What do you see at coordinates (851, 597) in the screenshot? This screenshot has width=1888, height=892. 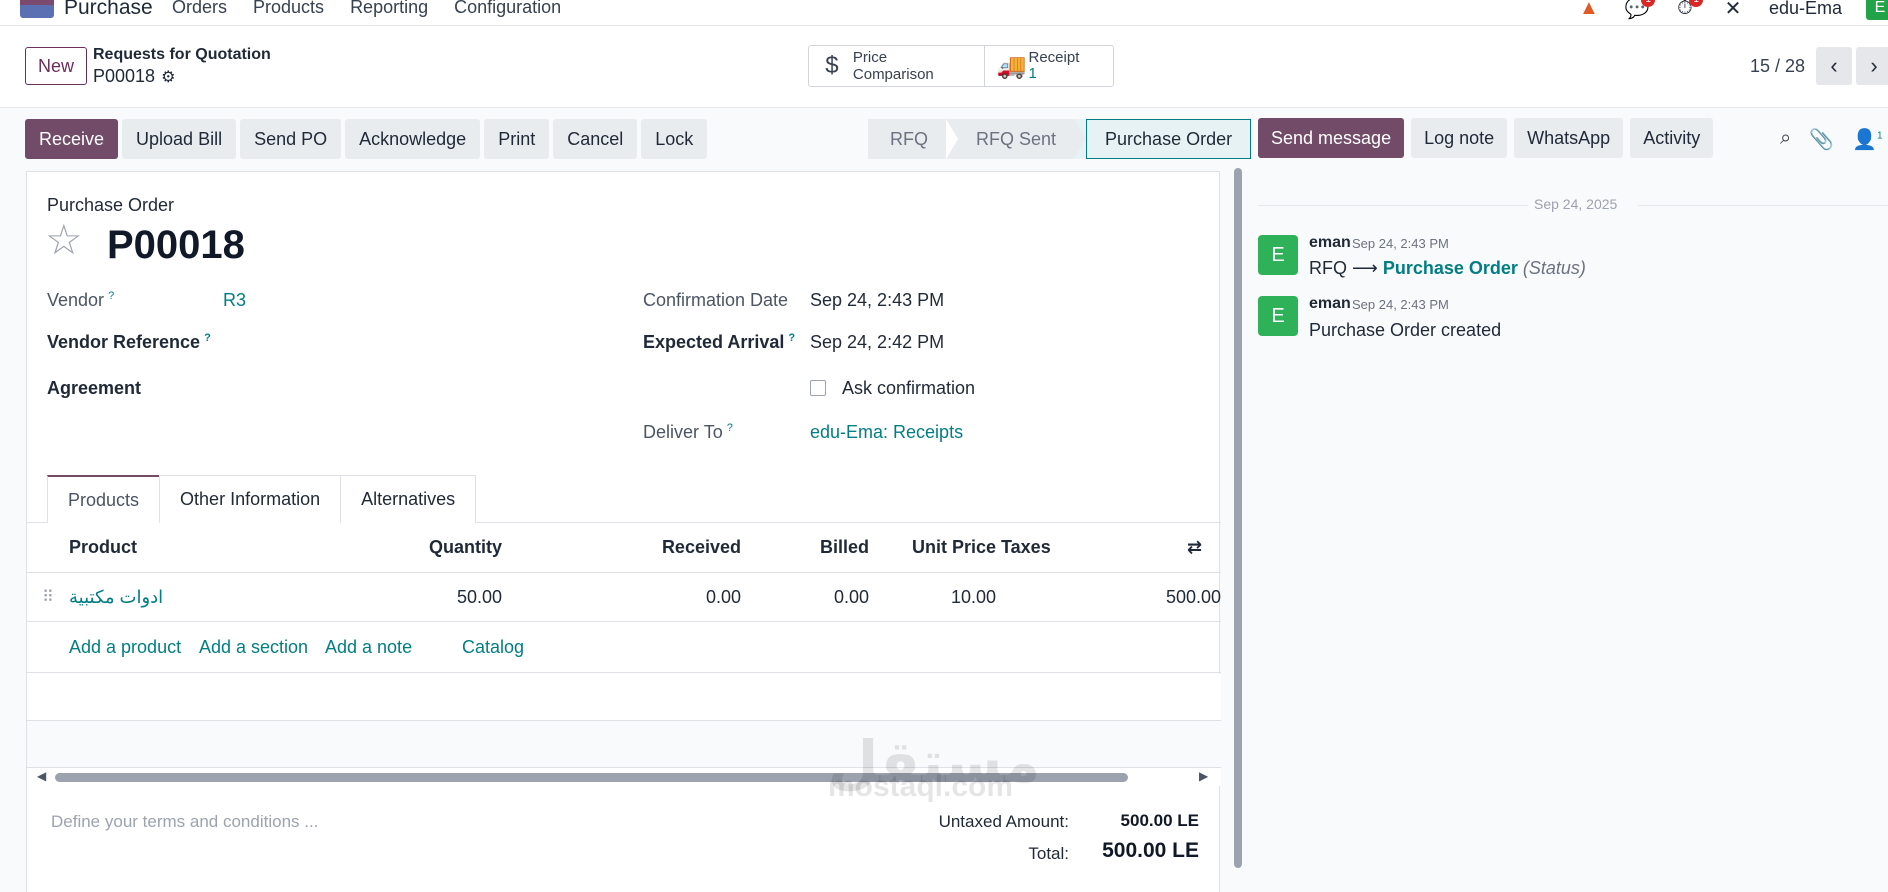 I see `row-billed: 0.00` at bounding box center [851, 597].